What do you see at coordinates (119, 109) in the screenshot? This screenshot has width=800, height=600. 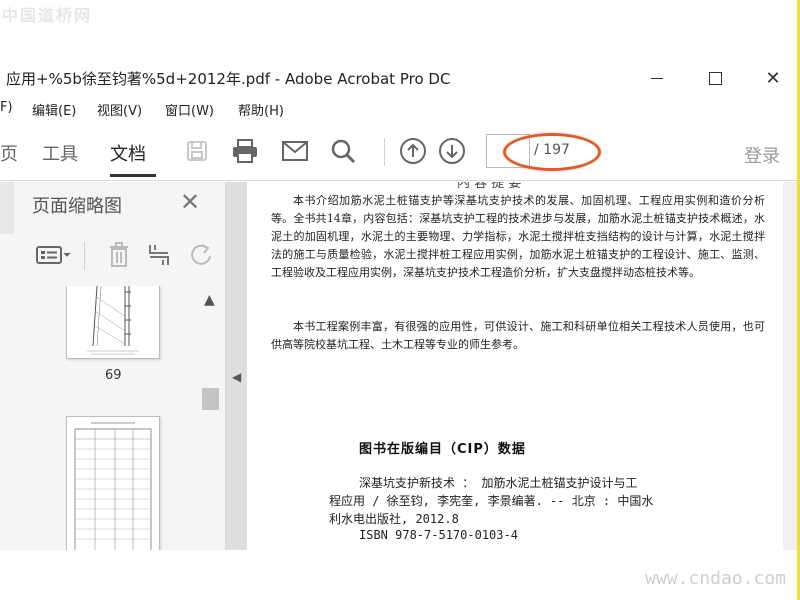 I see `menu-view: 视图(V)` at bounding box center [119, 109].